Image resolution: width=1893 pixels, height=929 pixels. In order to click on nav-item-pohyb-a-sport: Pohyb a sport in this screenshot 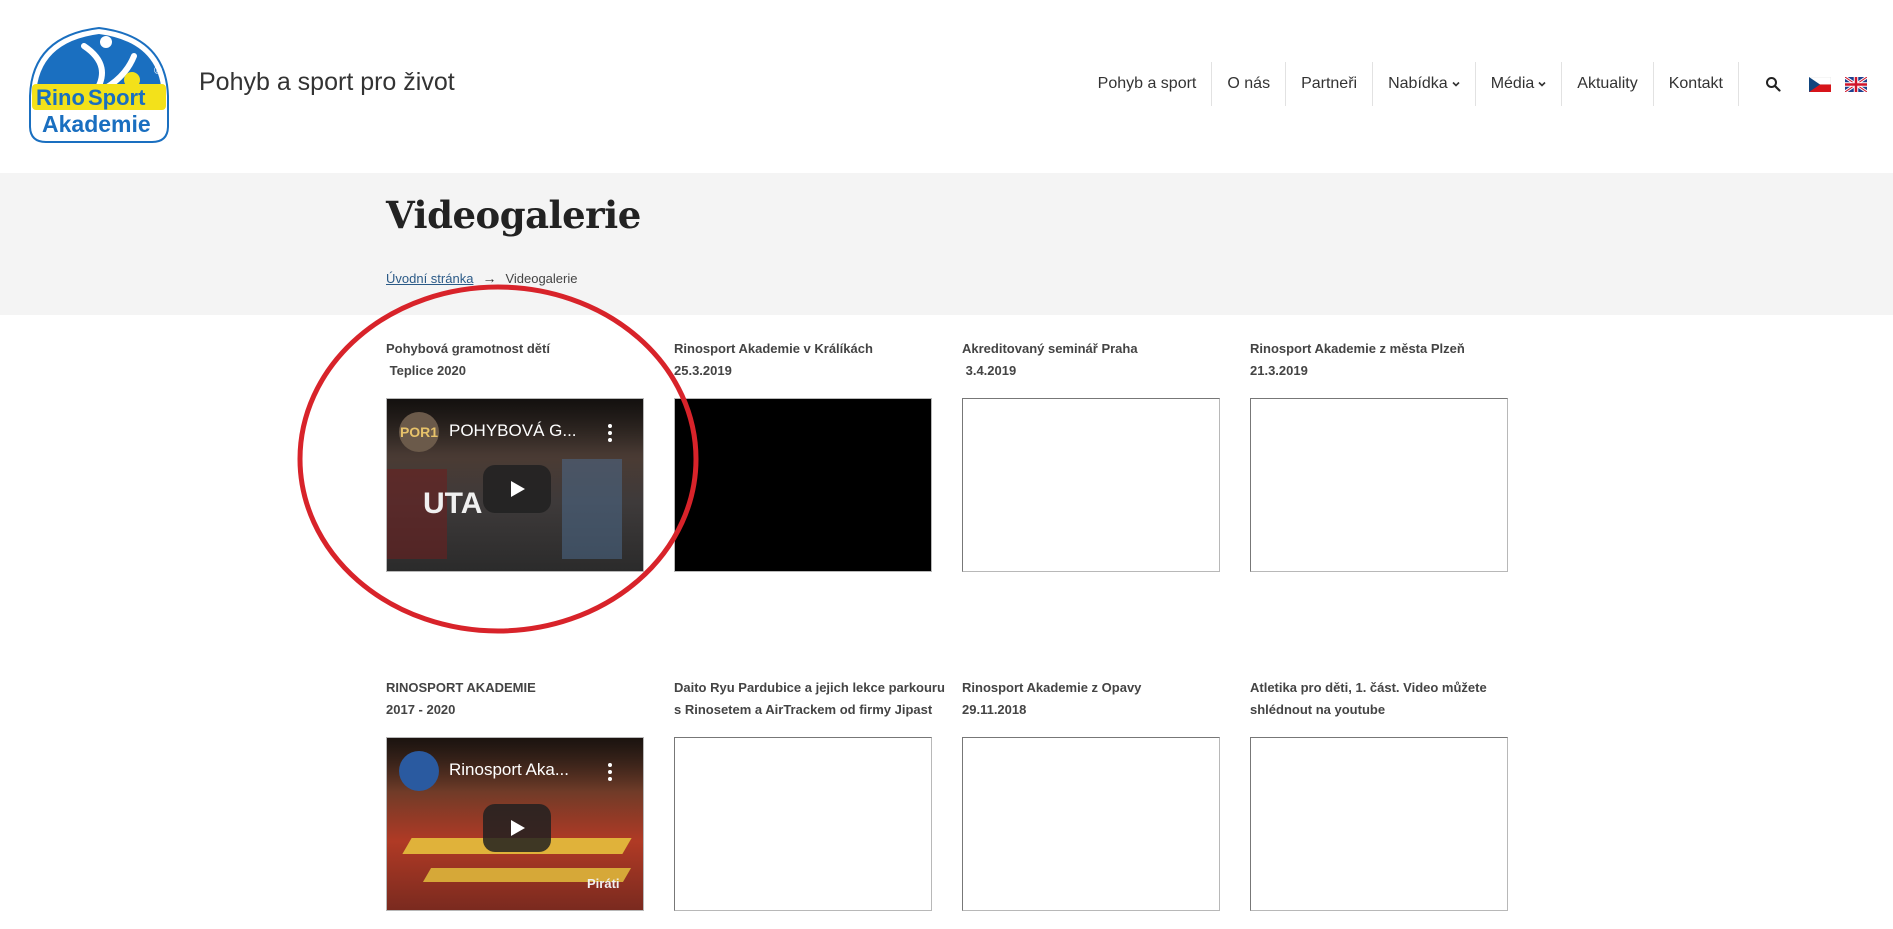, I will do `click(1148, 84)`.